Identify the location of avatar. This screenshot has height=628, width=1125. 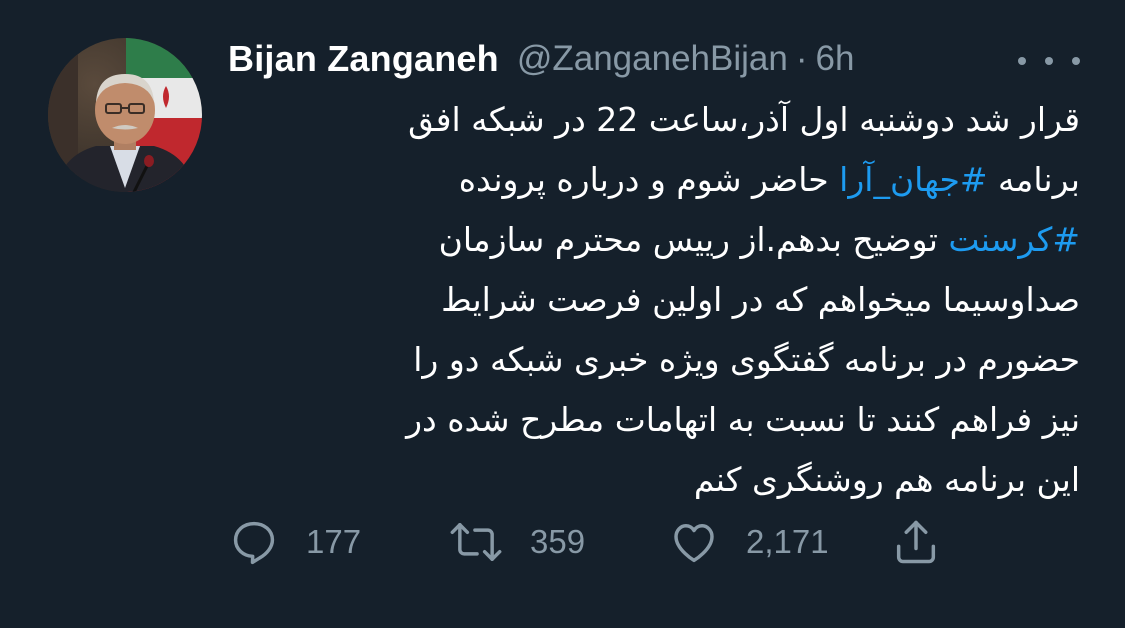
(125, 115).